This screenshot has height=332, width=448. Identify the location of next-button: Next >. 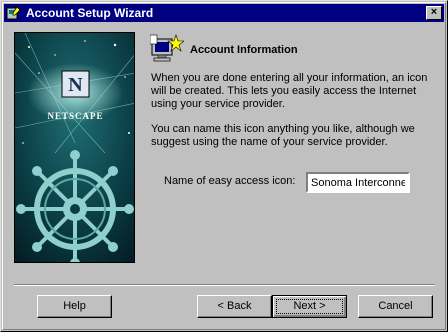
(309, 306).